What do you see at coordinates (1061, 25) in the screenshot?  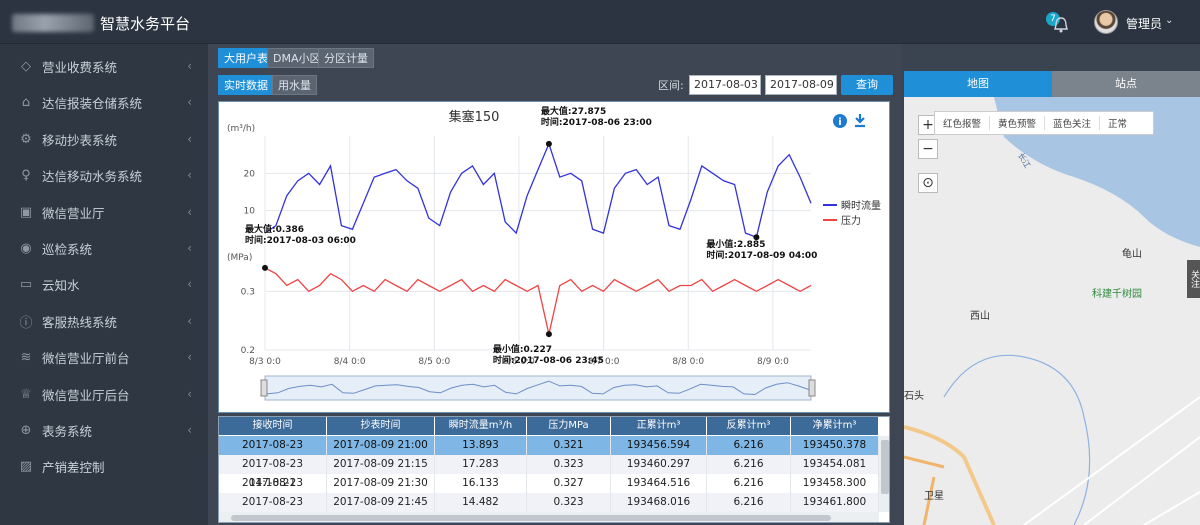 I see `bell-icon` at bounding box center [1061, 25].